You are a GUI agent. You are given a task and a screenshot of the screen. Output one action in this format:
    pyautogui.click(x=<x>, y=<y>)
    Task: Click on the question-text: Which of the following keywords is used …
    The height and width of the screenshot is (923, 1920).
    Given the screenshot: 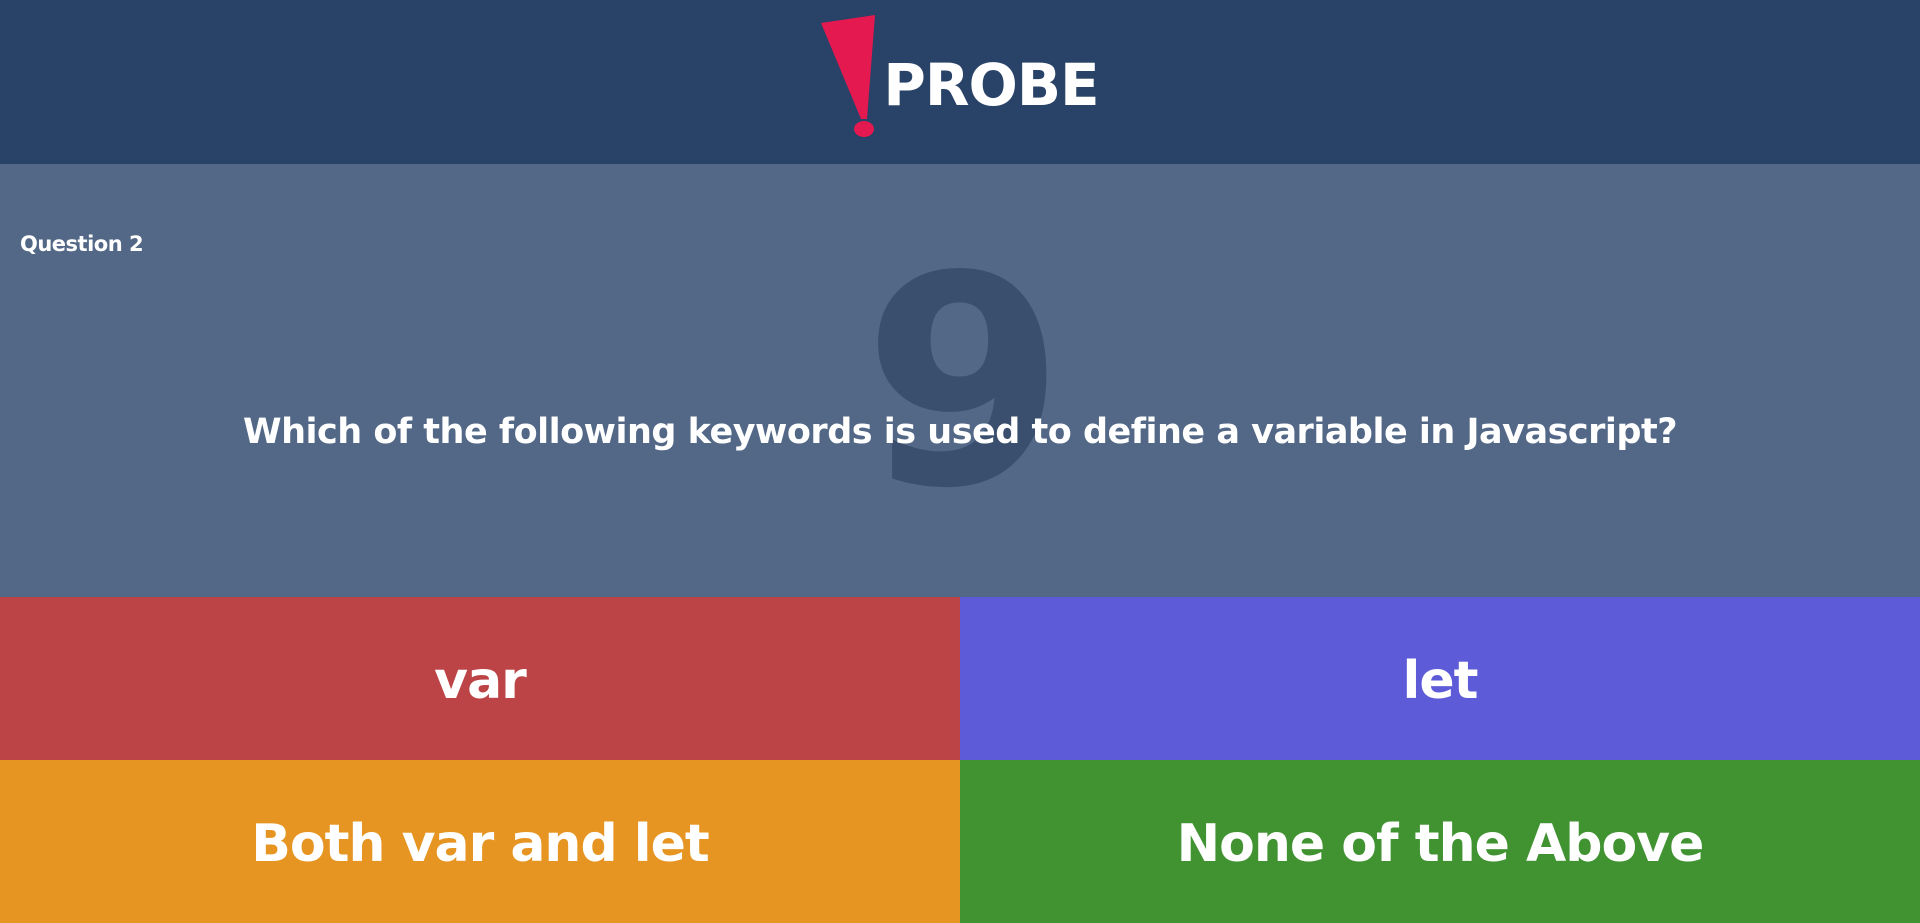 What is the action you would take?
    pyautogui.click(x=960, y=432)
    